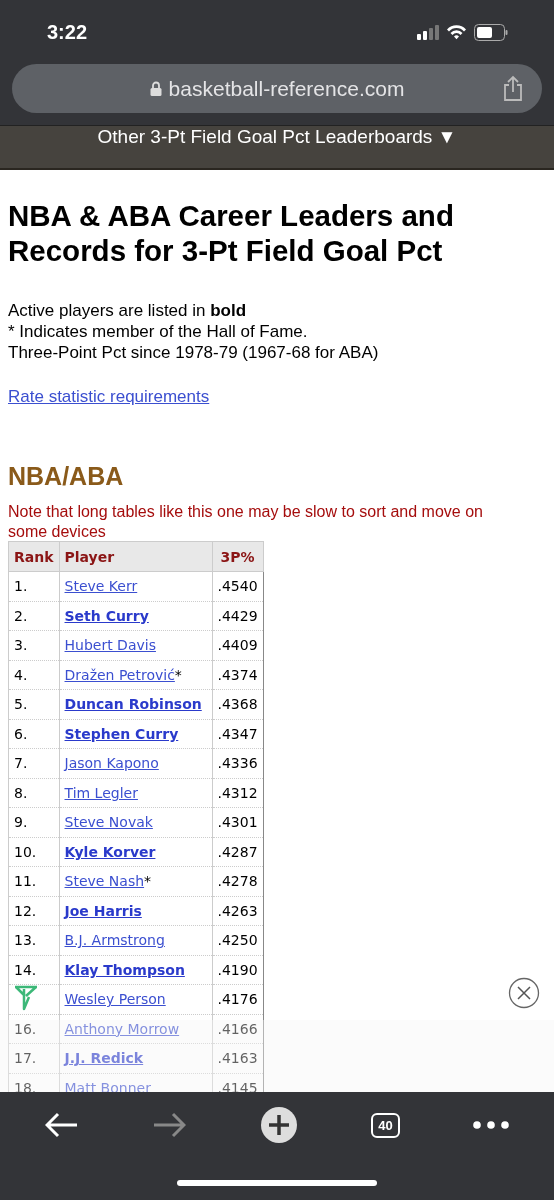 The image size is (554, 1200). I want to click on rank-cell: 10., so click(25, 851).